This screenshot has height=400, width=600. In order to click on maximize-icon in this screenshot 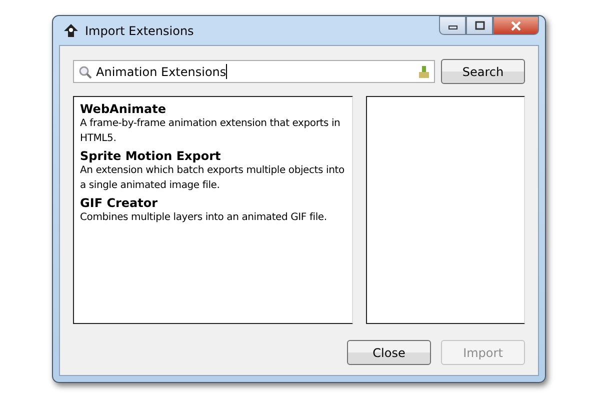, I will do `click(480, 25)`.